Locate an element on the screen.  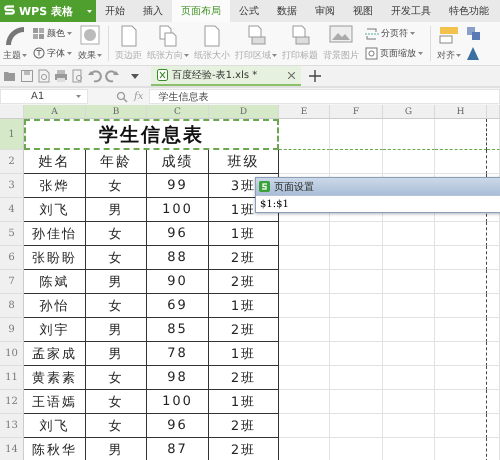
font-icon is located at coordinates (39, 53).